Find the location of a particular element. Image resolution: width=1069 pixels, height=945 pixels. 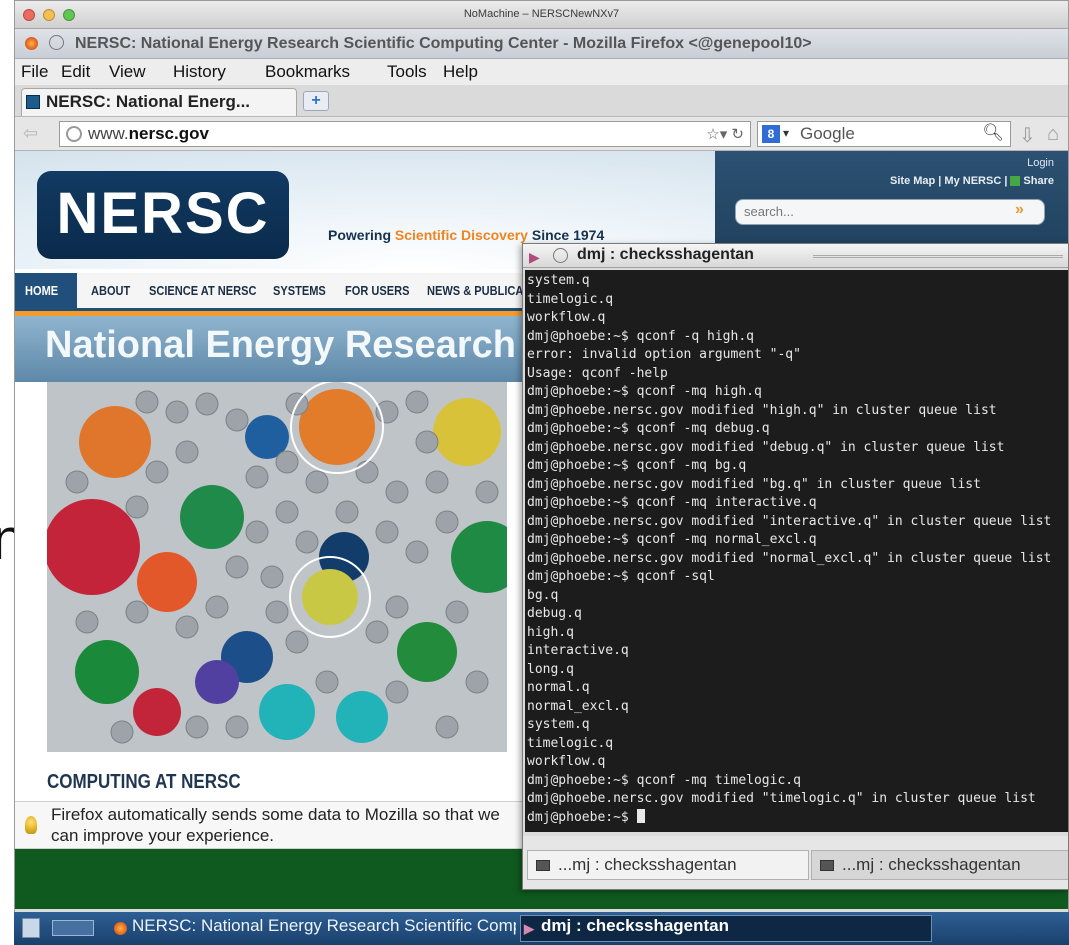

terminal-line: system.q is located at coordinates (558, 724).